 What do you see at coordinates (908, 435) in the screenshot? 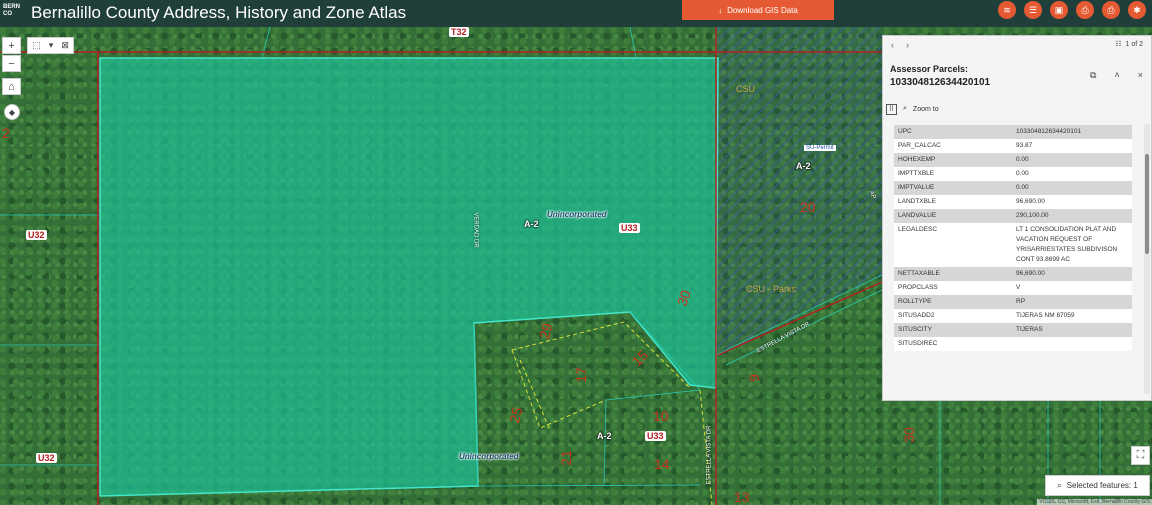
I see `lot-number: 30` at bounding box center [908, 435].